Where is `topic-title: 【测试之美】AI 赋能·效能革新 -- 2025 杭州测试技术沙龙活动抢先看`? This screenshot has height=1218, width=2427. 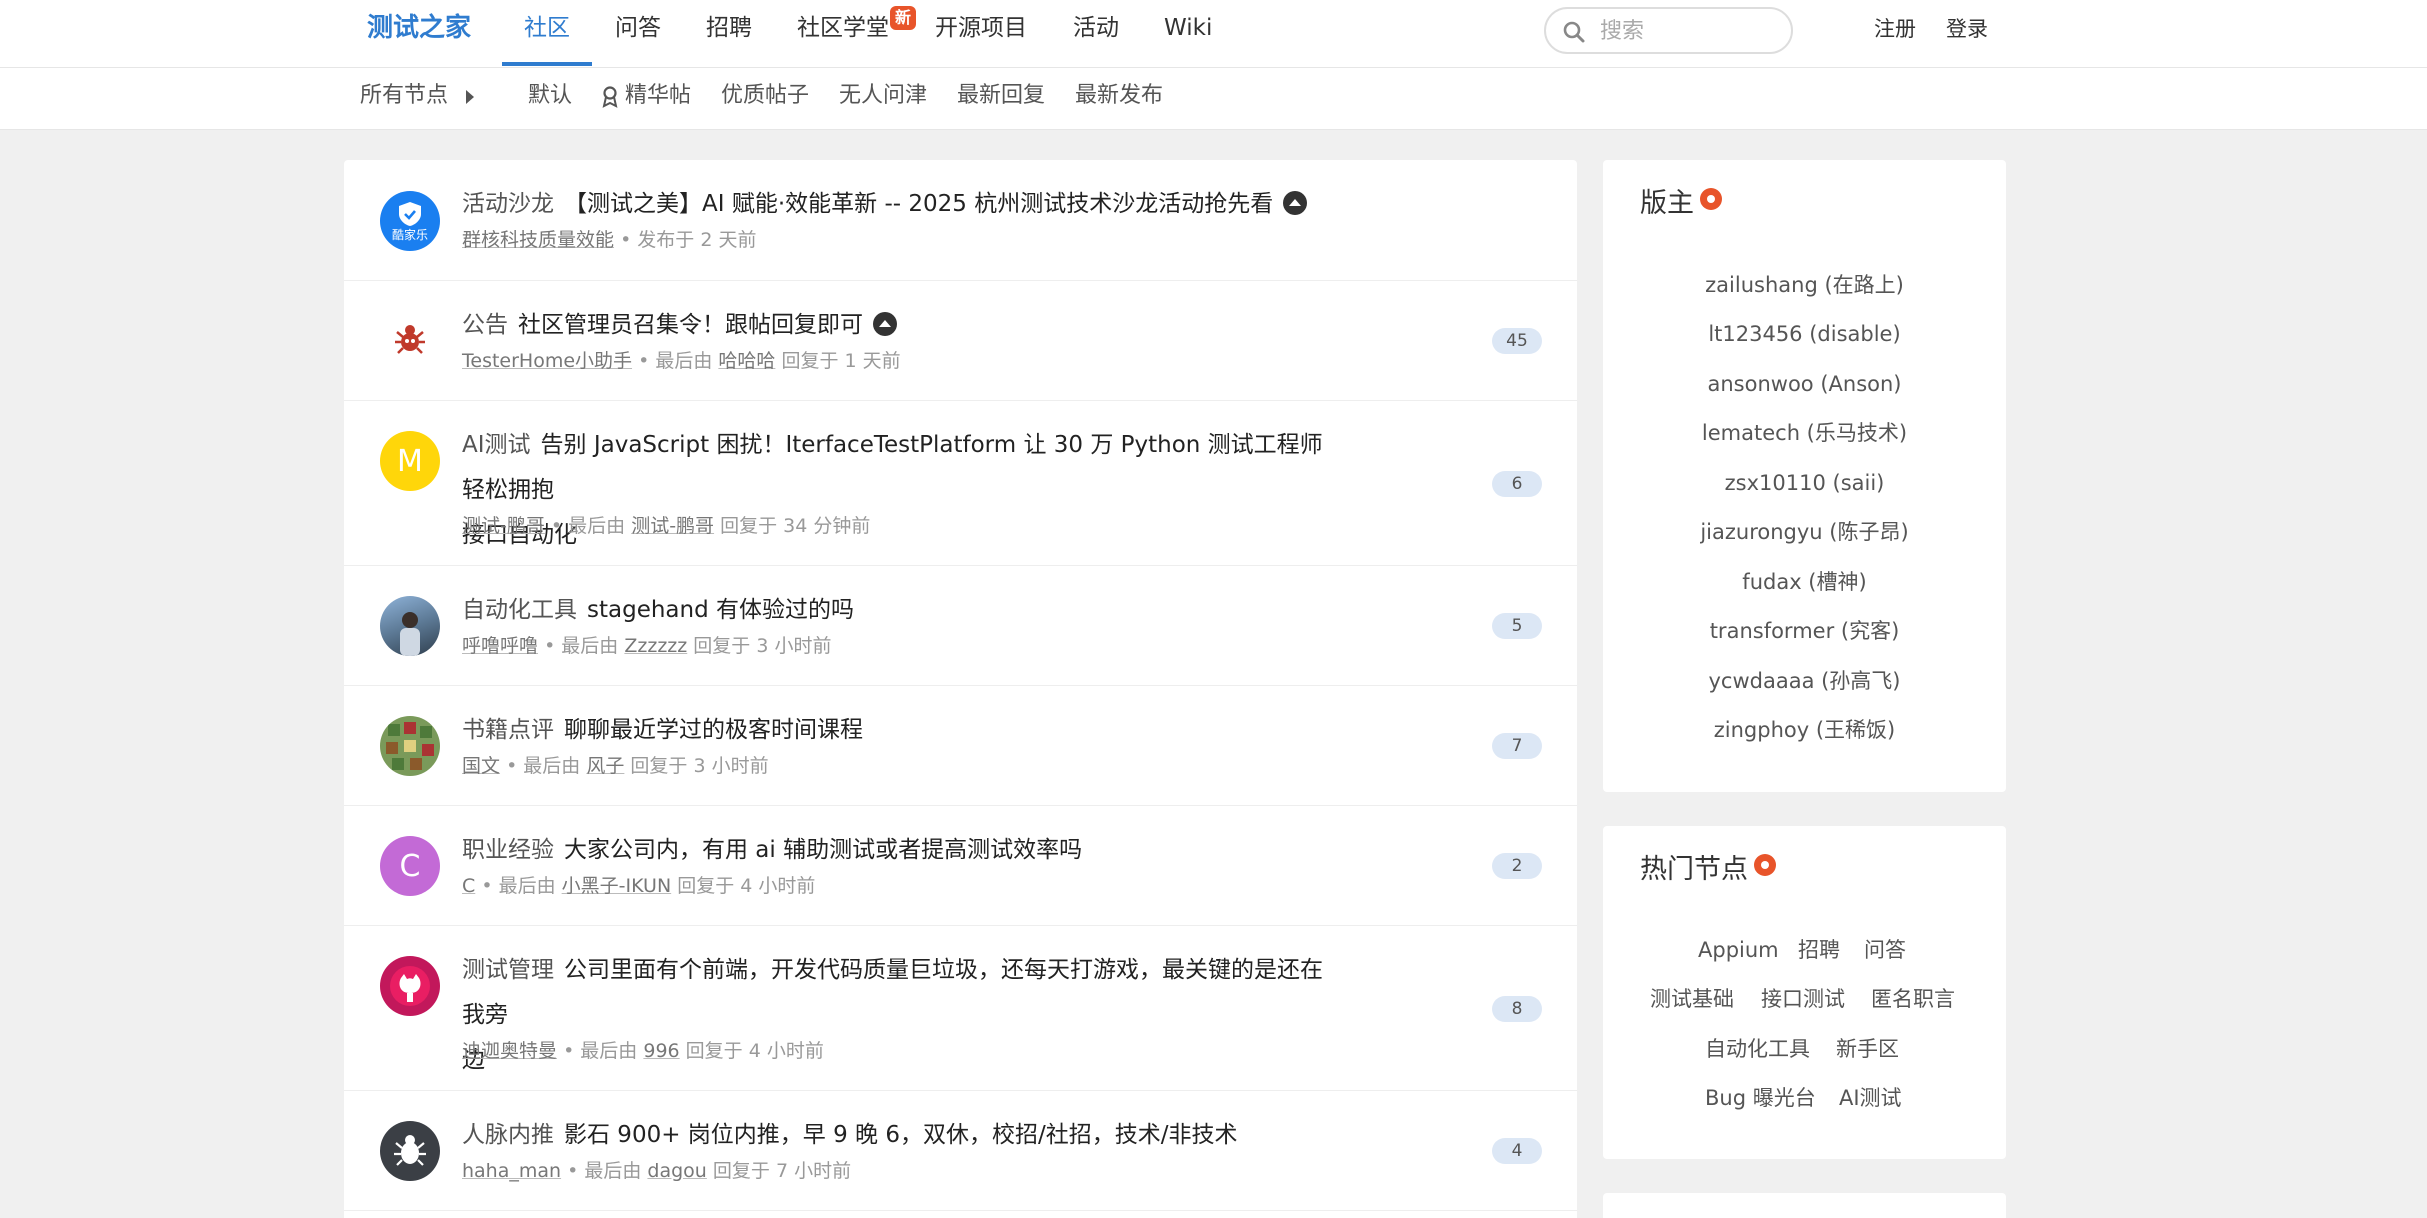 topic-title: 【测试之美】AI 赋能·效能革新 -- 2025 杭州测试技术沙龙活动抢先看 is located at coordinates (918, 204).